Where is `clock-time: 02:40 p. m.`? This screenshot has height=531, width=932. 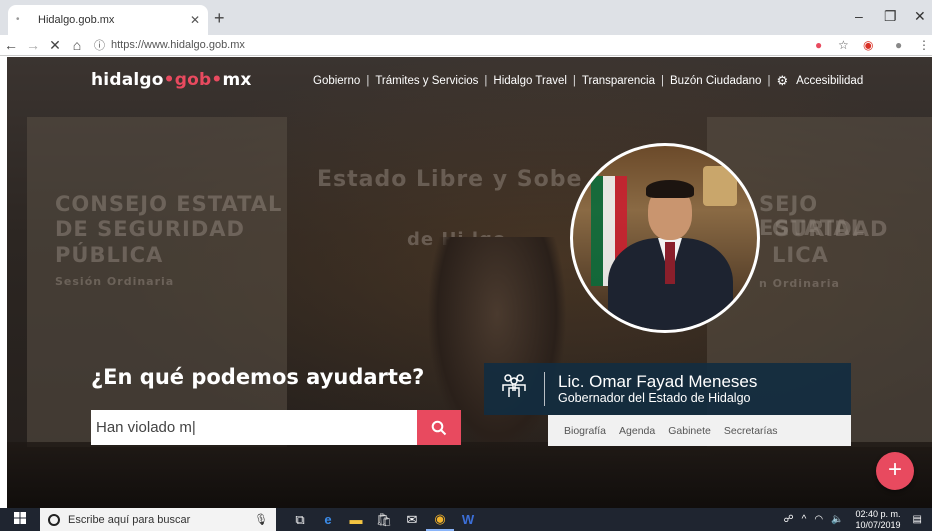 clock-time: 02:40 p. m. is located at coordinates (878, 513).